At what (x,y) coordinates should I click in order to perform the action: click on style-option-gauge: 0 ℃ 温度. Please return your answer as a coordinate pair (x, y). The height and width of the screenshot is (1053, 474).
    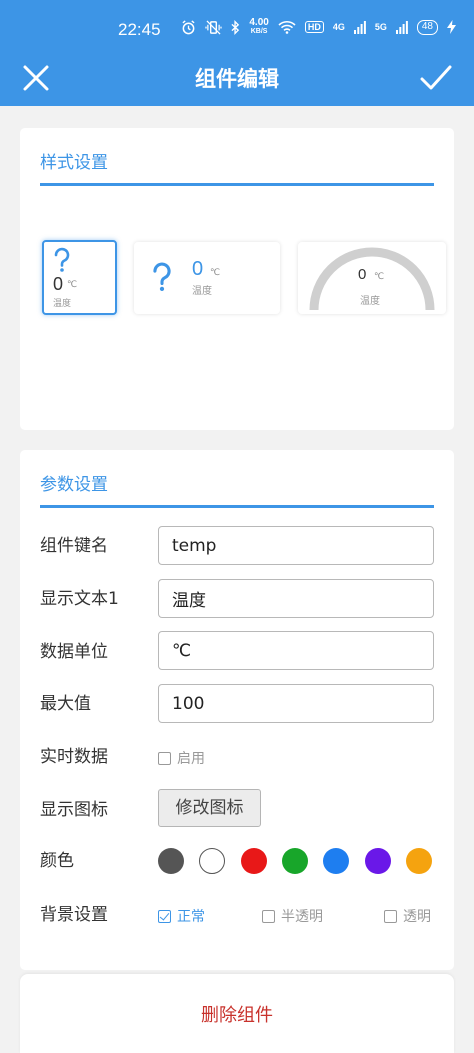
    Looking at the image, I should click on (372, 278).